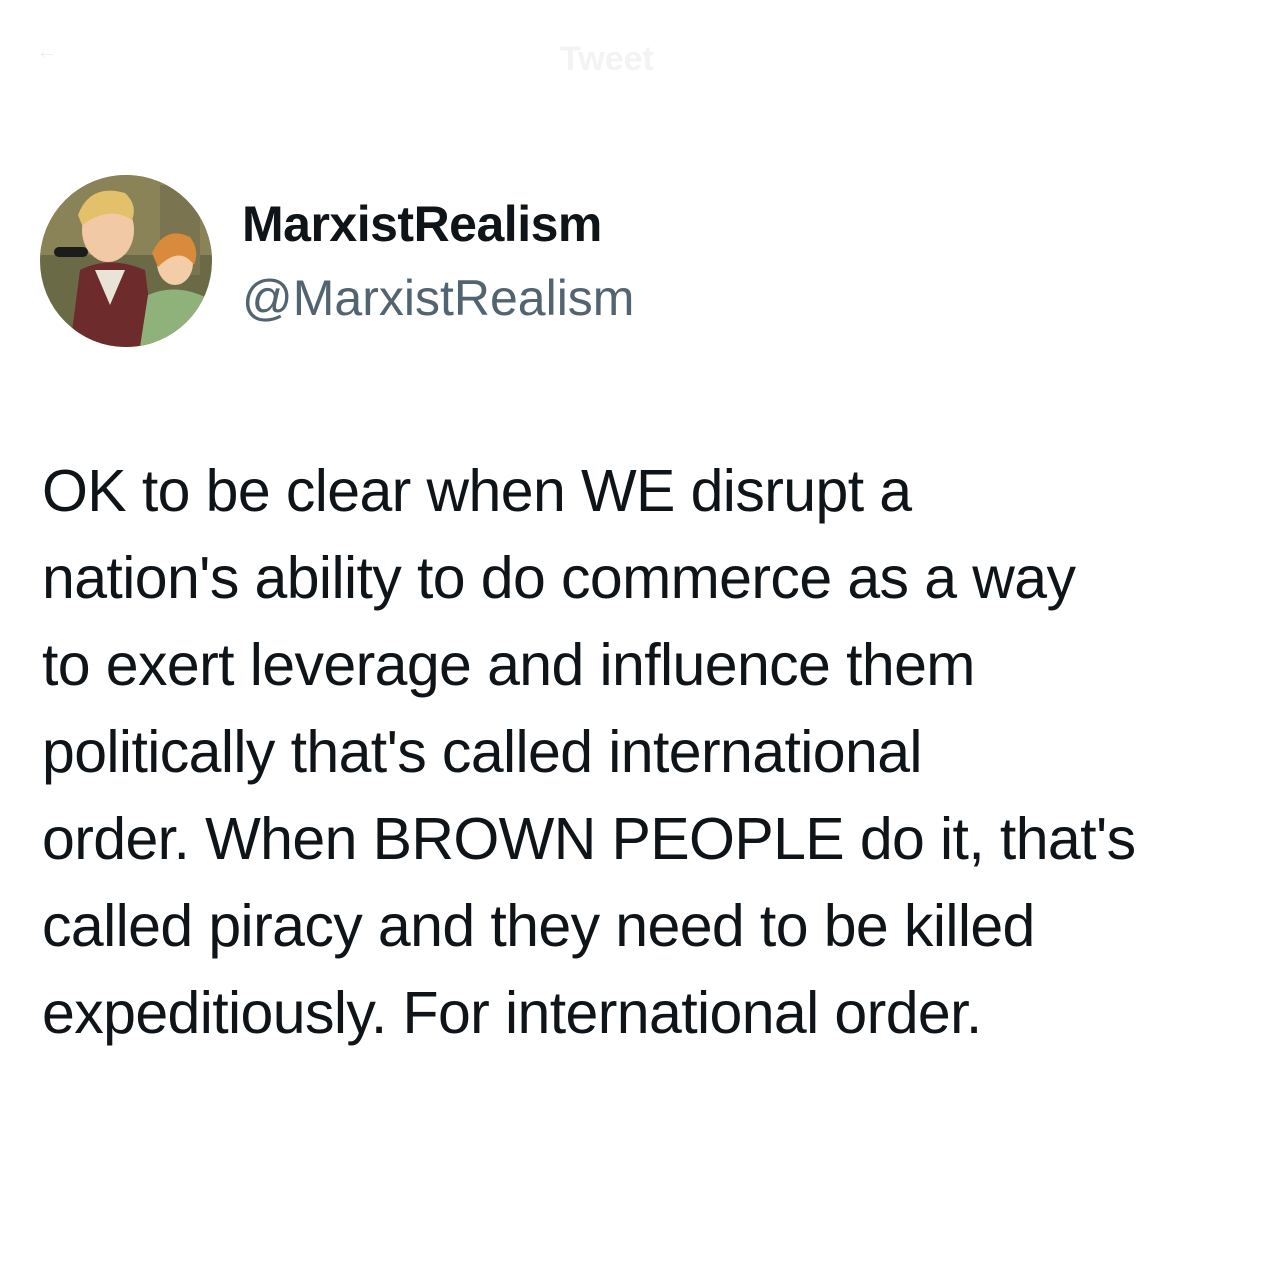 This screenshot has width=1278, height=1278. What do you see at coordinates (538, 926) in the screenshot?
I see `tweet-line: called piracy and they need to be killed` at bounding box center [538, 926].